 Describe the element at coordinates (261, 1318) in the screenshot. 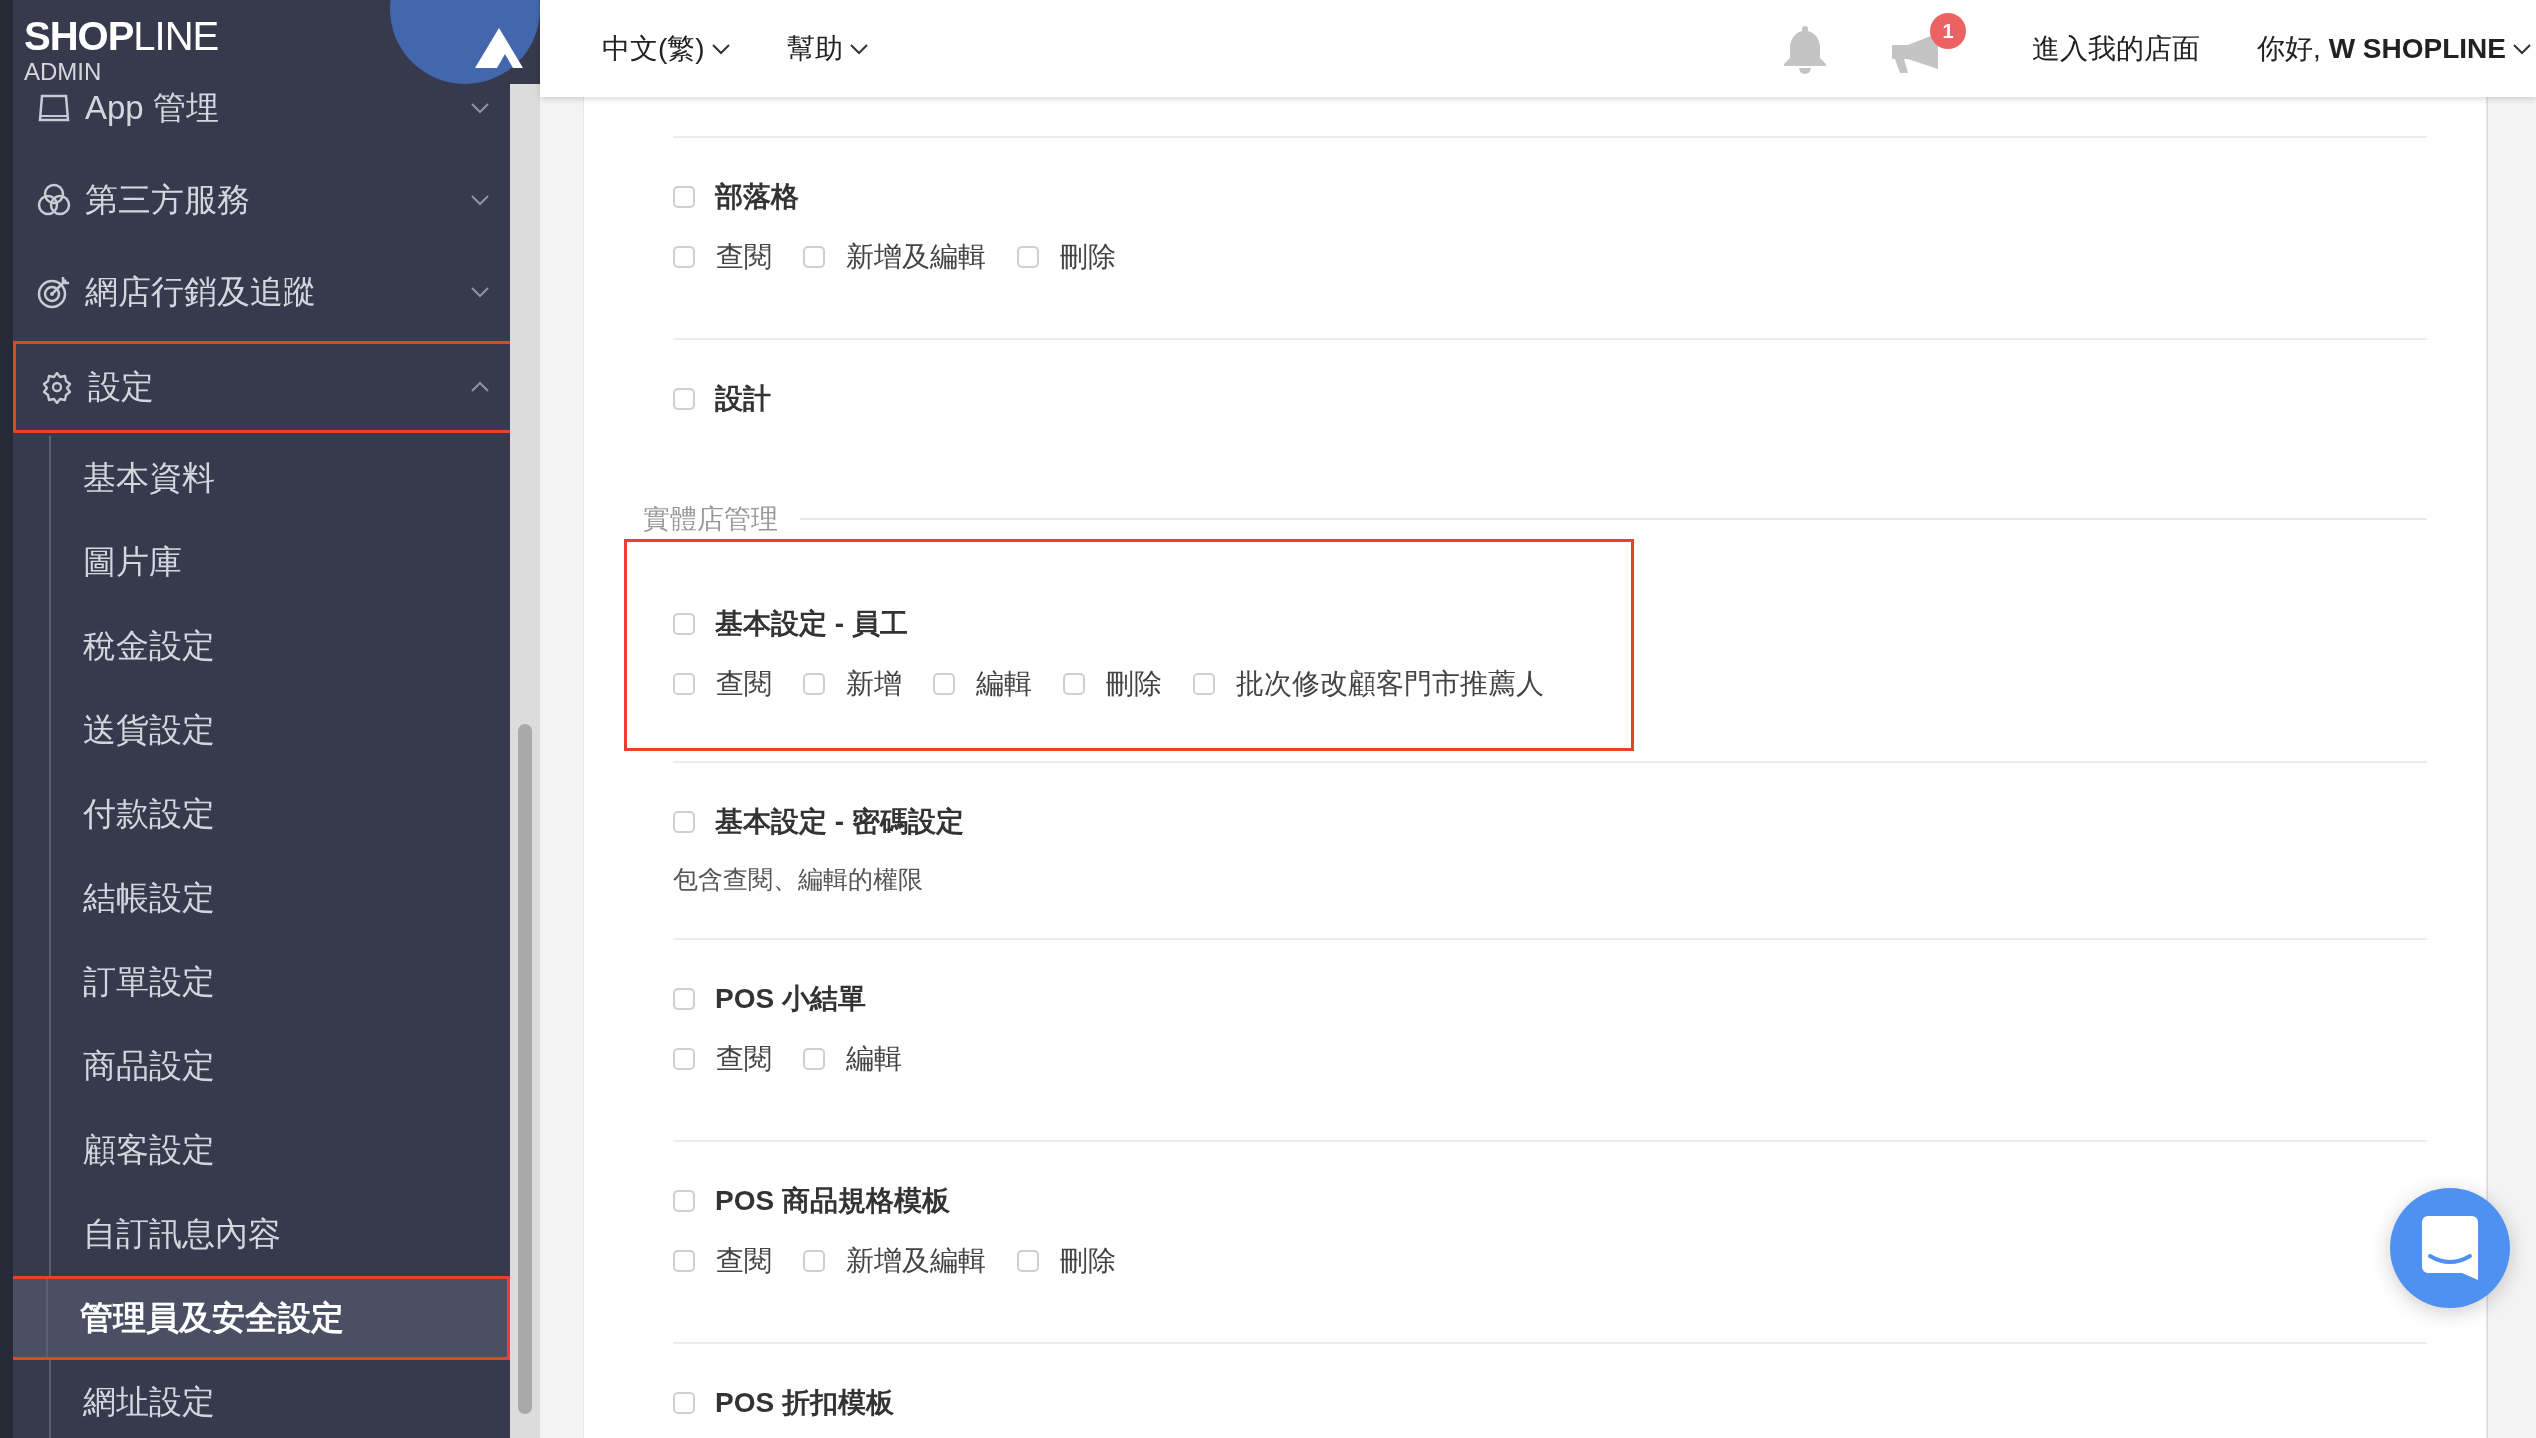

I see `sidebar-subitem: 管理員及安全設定` at that location.